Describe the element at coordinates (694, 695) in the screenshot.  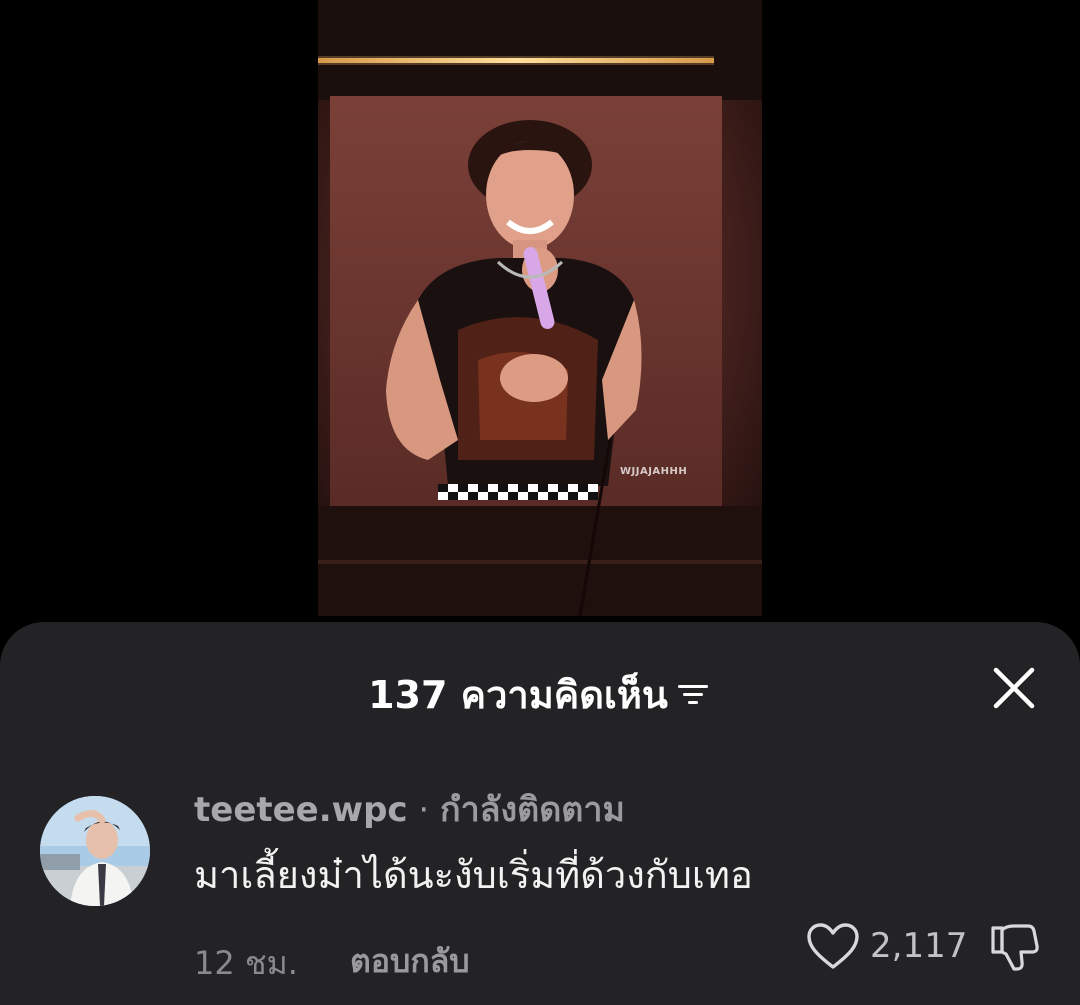
I see `sort-filter-icon` at that location.